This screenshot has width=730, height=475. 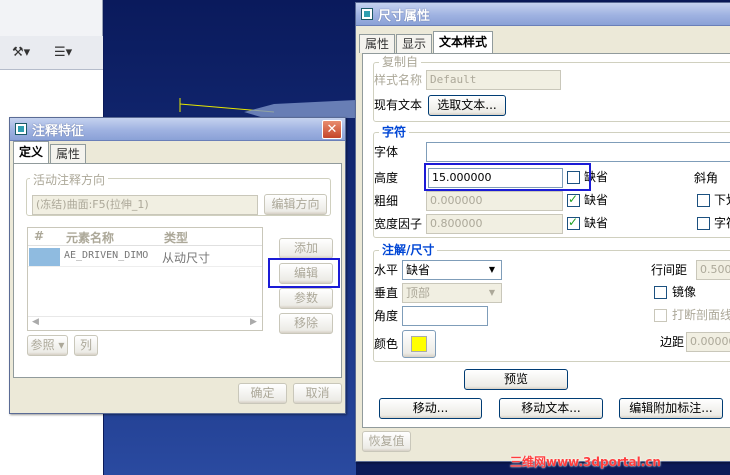 What do you see at coordinates (543, 42) in the screenshot?
I see `dim-tabs: 属性 显示 文本样式` at bounding box center [543, 42].